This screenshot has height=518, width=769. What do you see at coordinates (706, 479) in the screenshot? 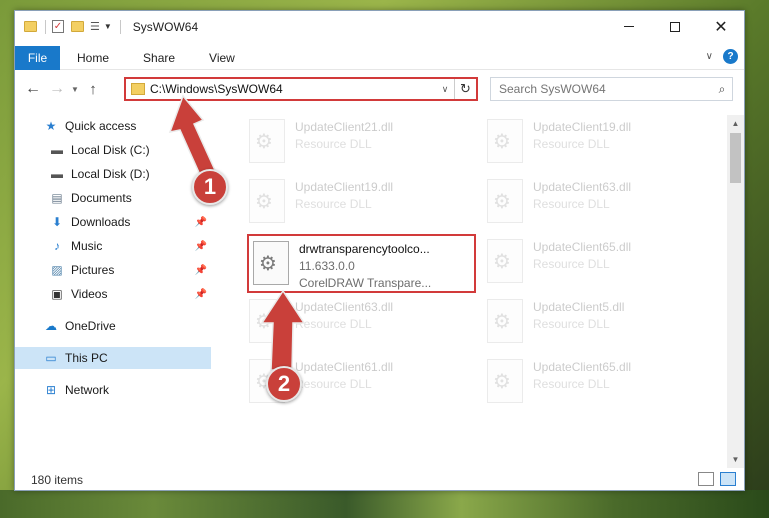
I see `details-view-icon` at bounding box center [706, 479].